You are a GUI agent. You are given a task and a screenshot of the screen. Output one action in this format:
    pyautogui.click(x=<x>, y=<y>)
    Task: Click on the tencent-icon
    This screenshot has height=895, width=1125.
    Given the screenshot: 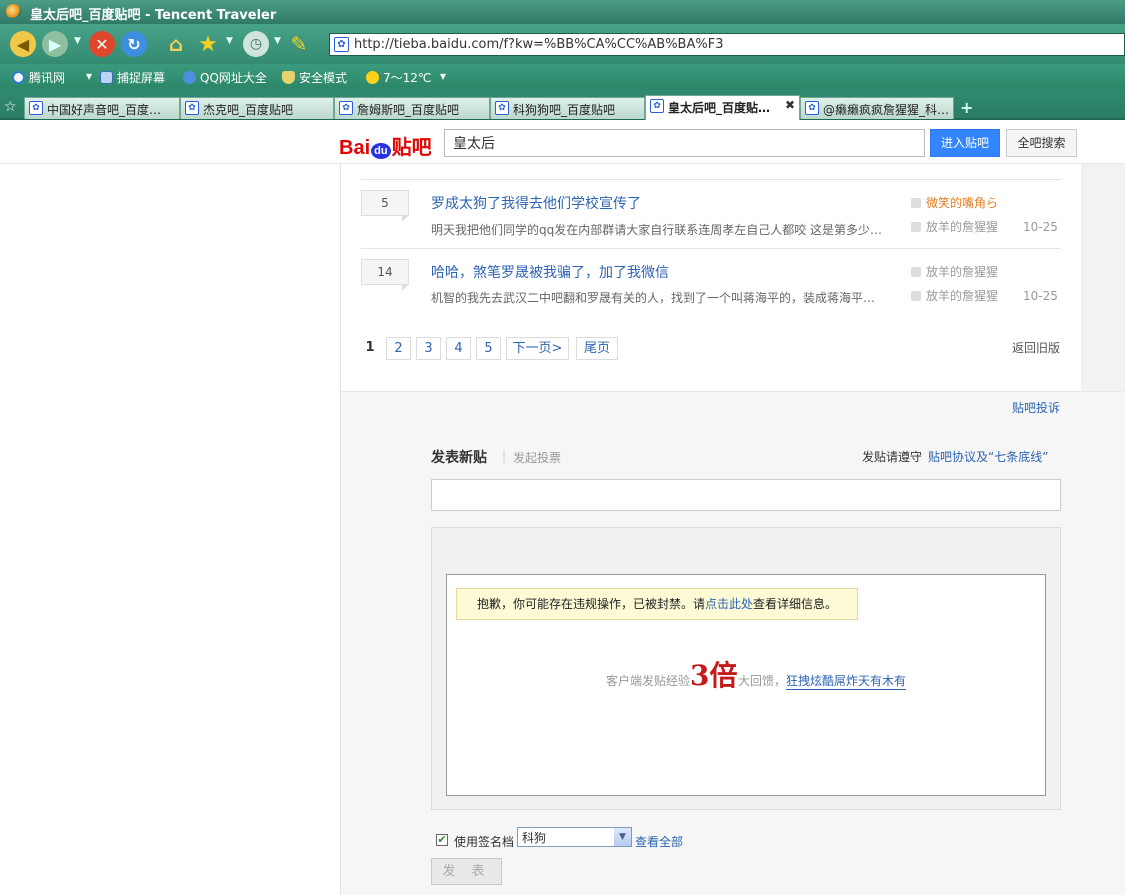 What is the action you would take?
    pyautogui.click(x=18, y=77)
    